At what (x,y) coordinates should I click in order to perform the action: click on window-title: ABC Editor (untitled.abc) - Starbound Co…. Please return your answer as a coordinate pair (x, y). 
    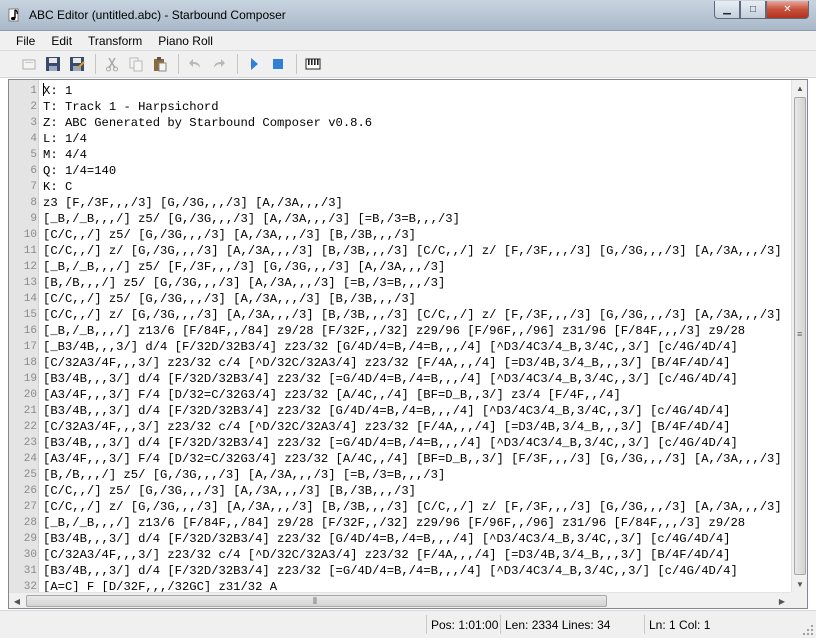
    Looking at the image, I should click on (157, 15).